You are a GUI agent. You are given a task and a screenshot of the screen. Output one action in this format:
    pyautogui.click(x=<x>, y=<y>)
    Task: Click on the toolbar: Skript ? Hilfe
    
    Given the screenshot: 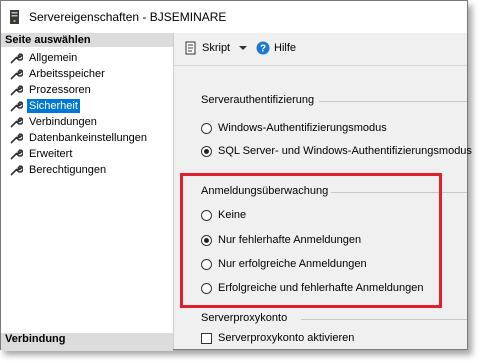 What is the action you would take?
    pyautogui.click(x=320, y=49)
    